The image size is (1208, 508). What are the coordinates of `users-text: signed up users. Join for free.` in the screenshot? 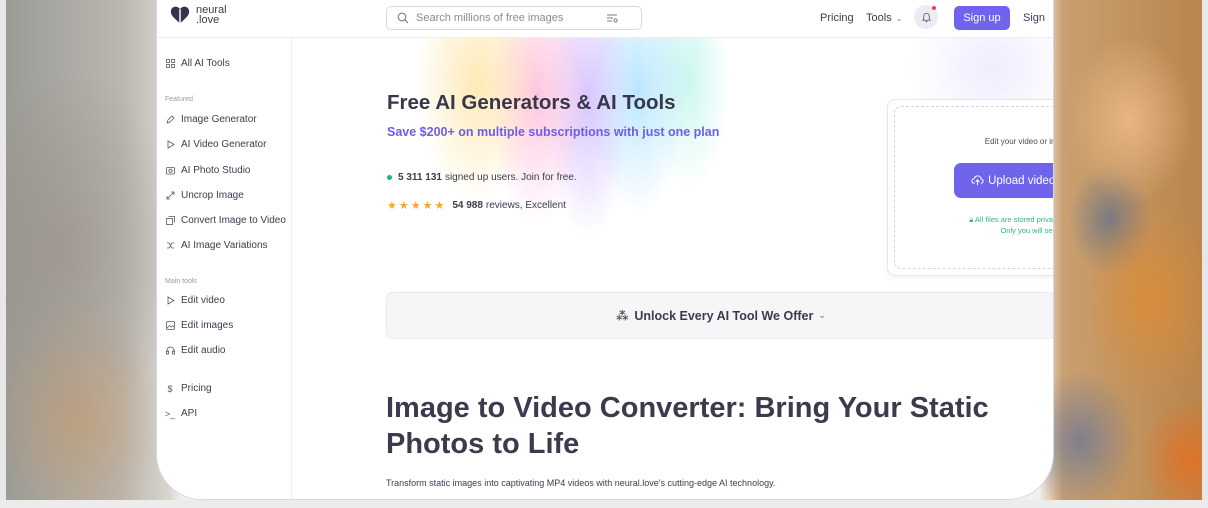 It's located at (510, 177).